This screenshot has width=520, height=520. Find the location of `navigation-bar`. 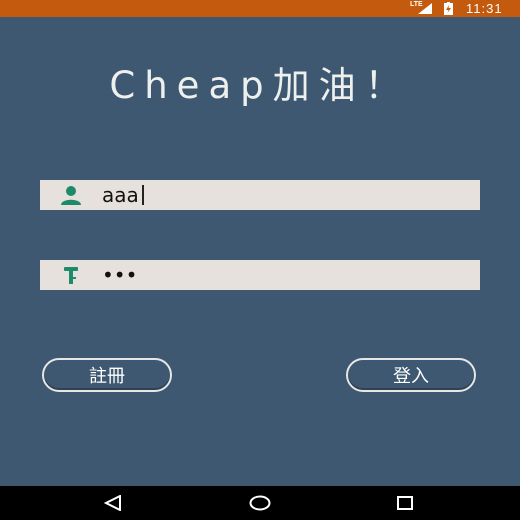

navigation-bar is located at coordinates (260, 503).